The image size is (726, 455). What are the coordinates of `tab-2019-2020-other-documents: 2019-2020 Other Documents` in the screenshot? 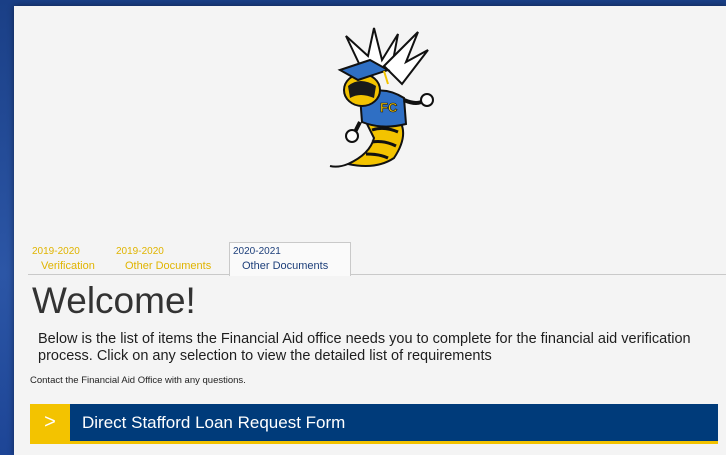 It's located at (163, 261).